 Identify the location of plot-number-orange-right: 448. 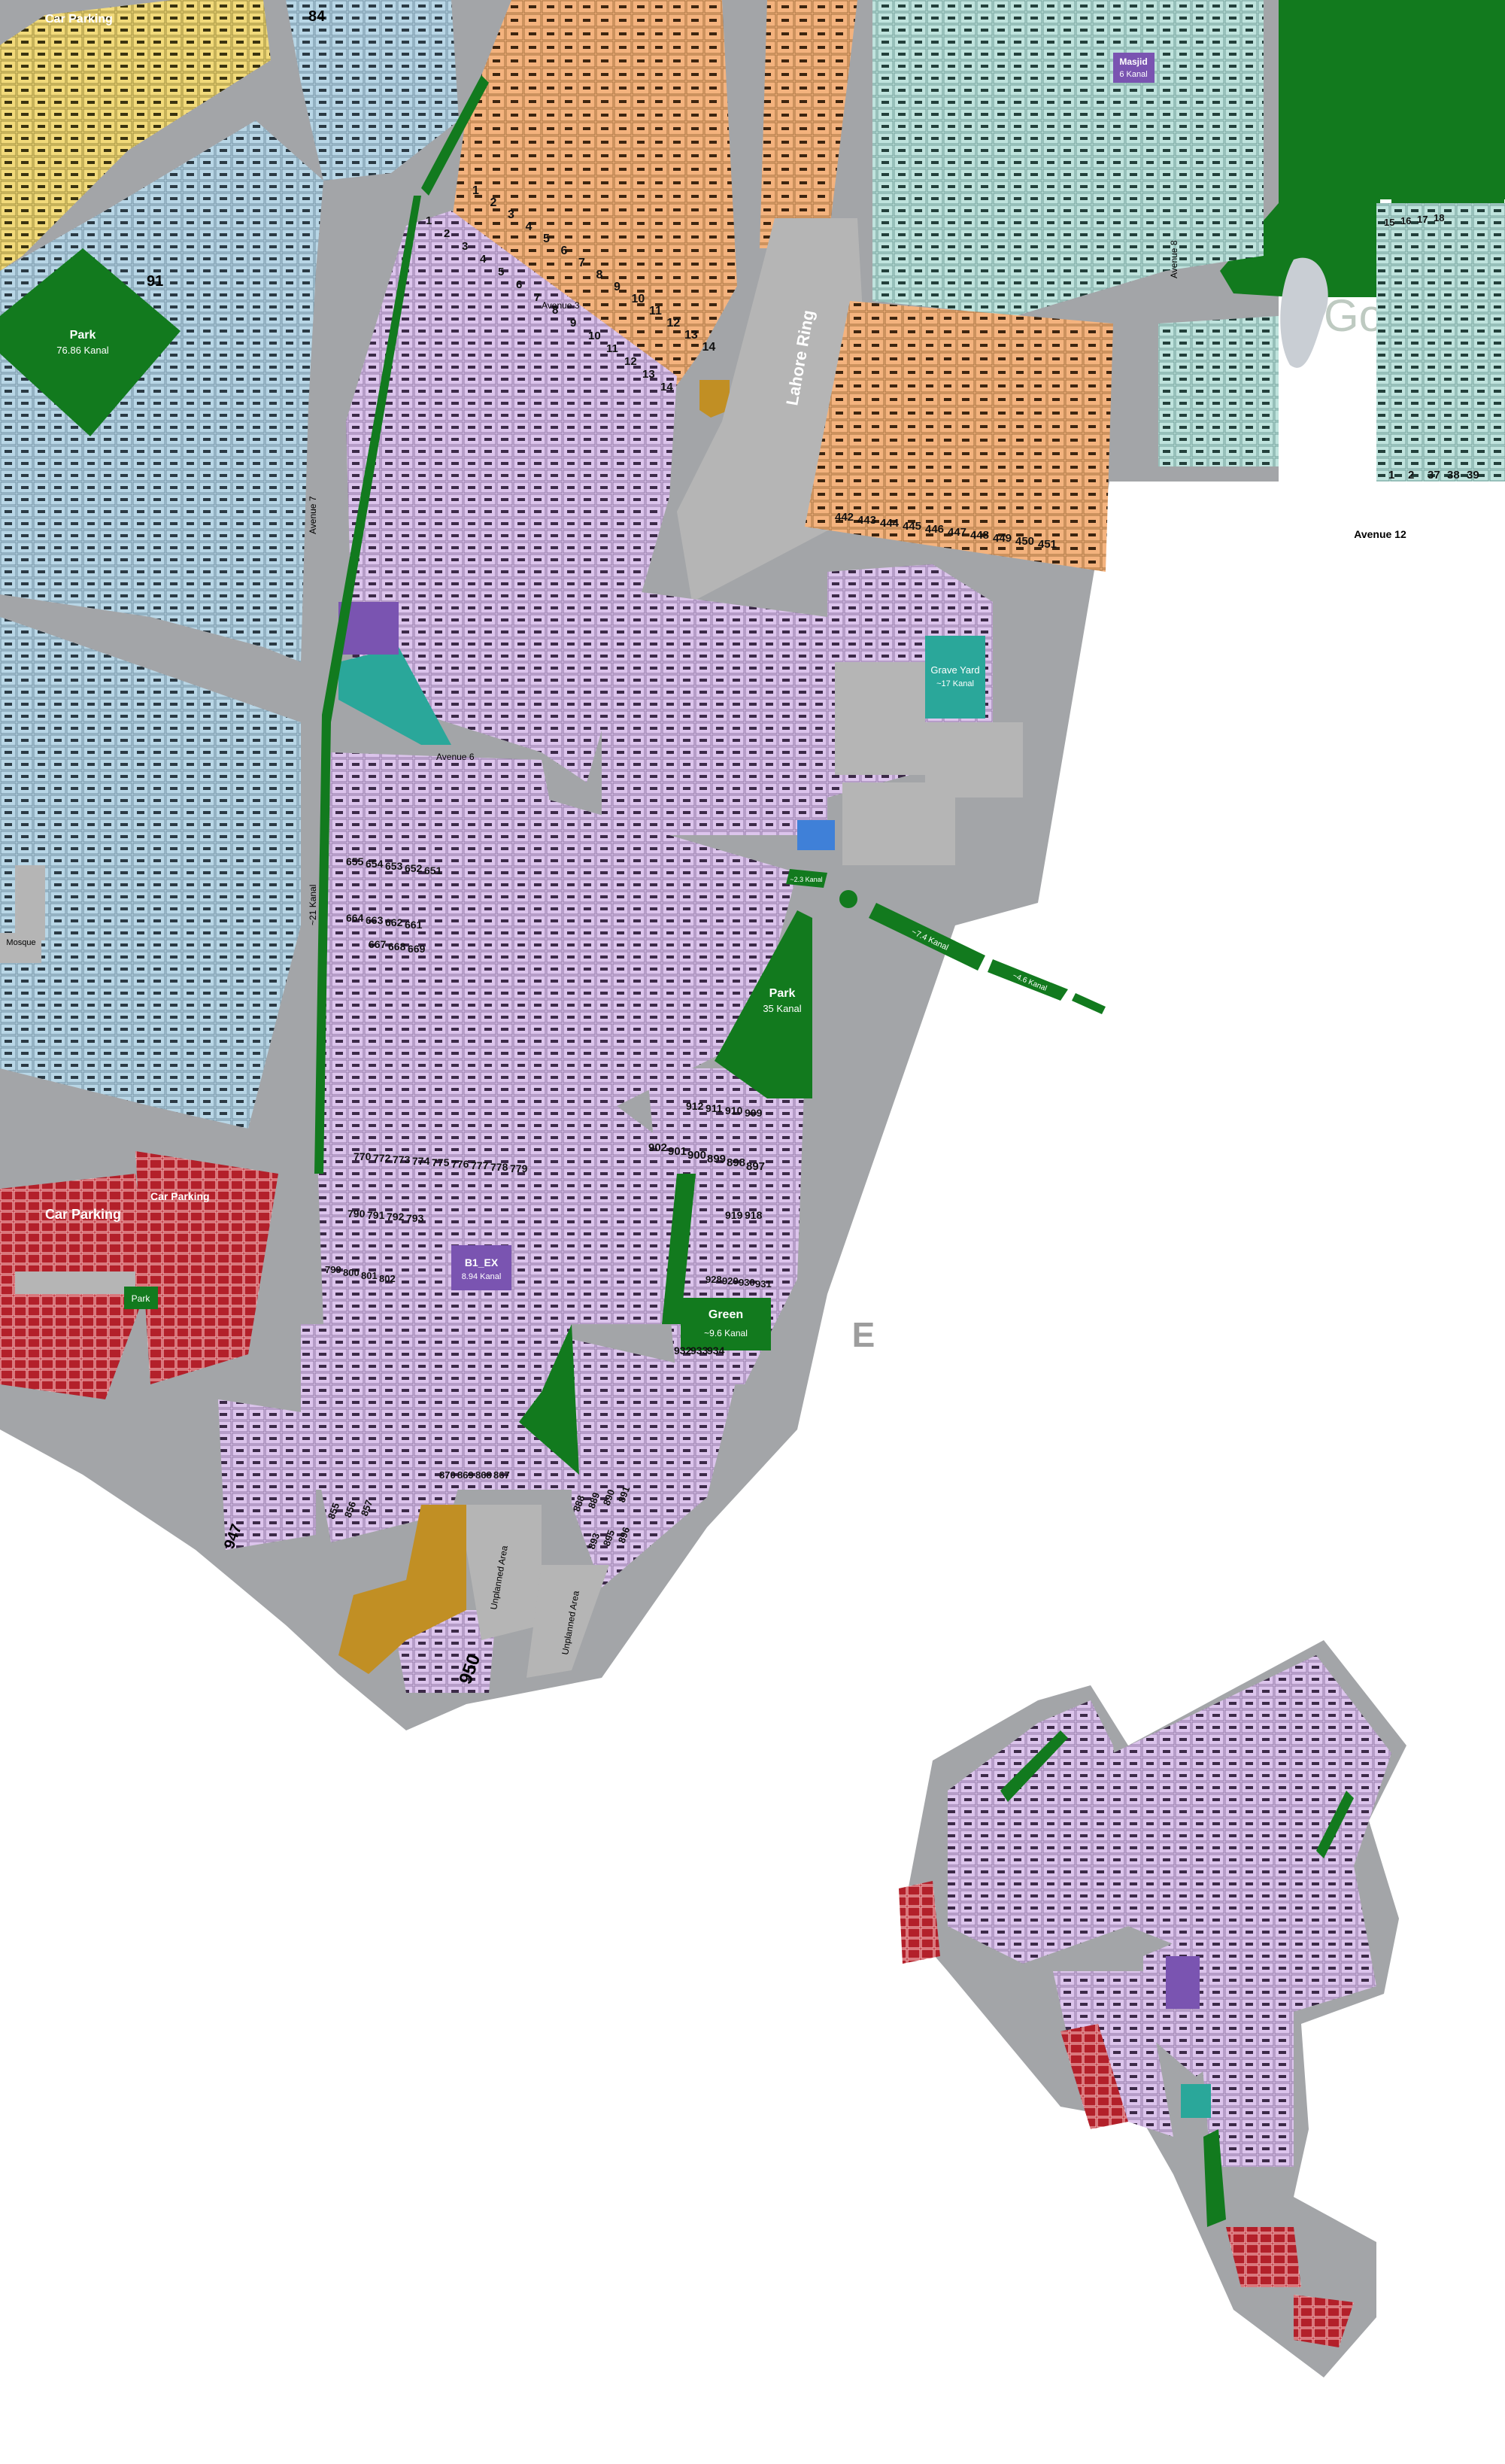
(979, 535).